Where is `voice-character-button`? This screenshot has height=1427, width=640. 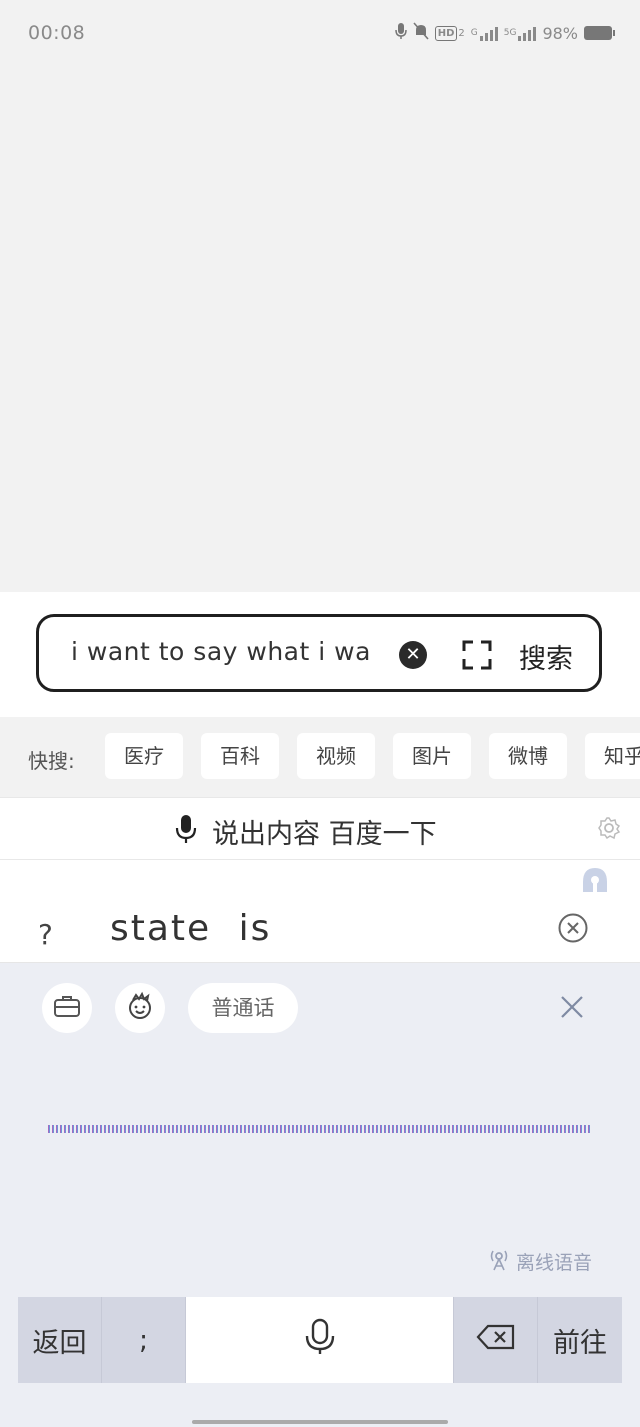
voice-character-button is located at coordinates (140, 1008).